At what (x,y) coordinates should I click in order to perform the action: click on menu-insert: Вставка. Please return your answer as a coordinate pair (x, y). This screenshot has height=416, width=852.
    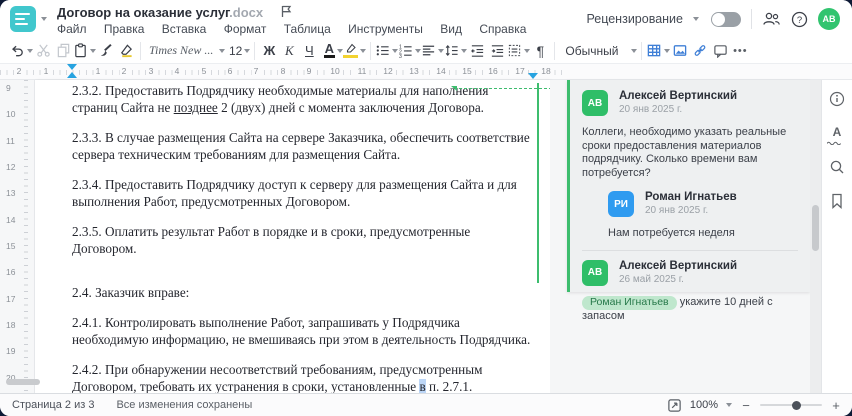
    Looking at the image, I should click on (184, 29).